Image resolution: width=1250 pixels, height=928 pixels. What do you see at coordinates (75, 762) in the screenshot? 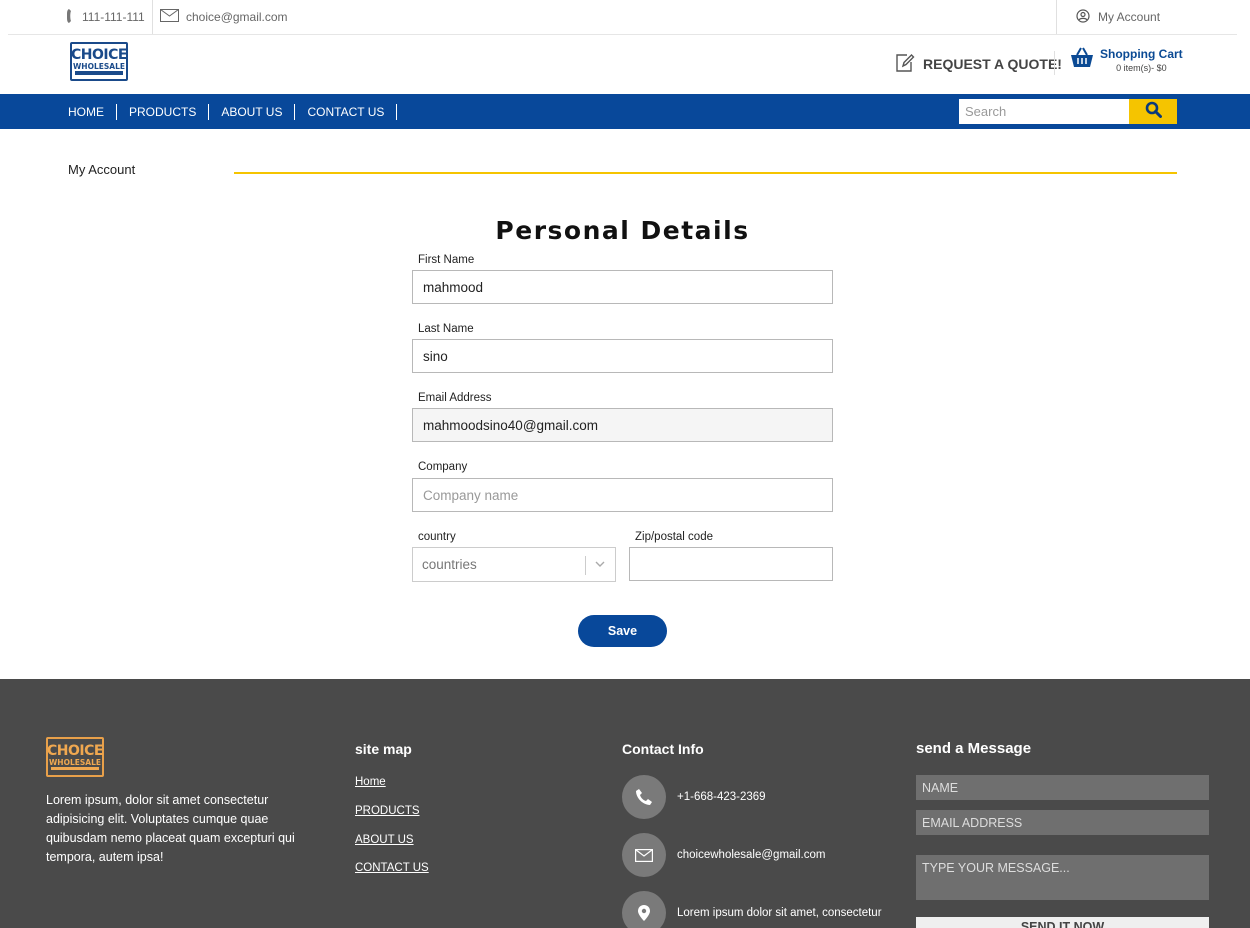
I see `footer-logo-subtext: WHOLESALE` at bounding box center [75, 762].